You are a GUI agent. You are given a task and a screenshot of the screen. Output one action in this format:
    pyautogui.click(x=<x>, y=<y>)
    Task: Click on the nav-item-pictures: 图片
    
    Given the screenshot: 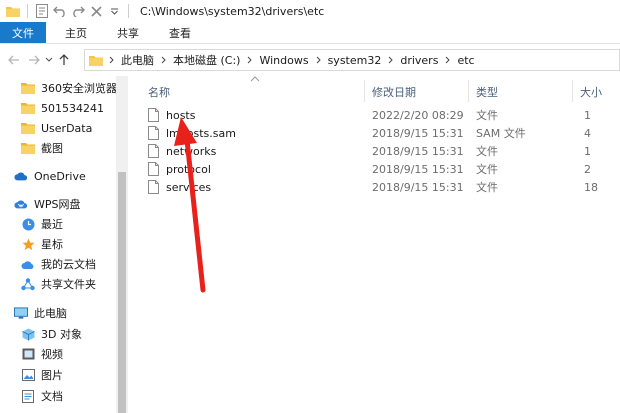 What is the action you would take?
    pyautogui.click(x=42, y=375)
    